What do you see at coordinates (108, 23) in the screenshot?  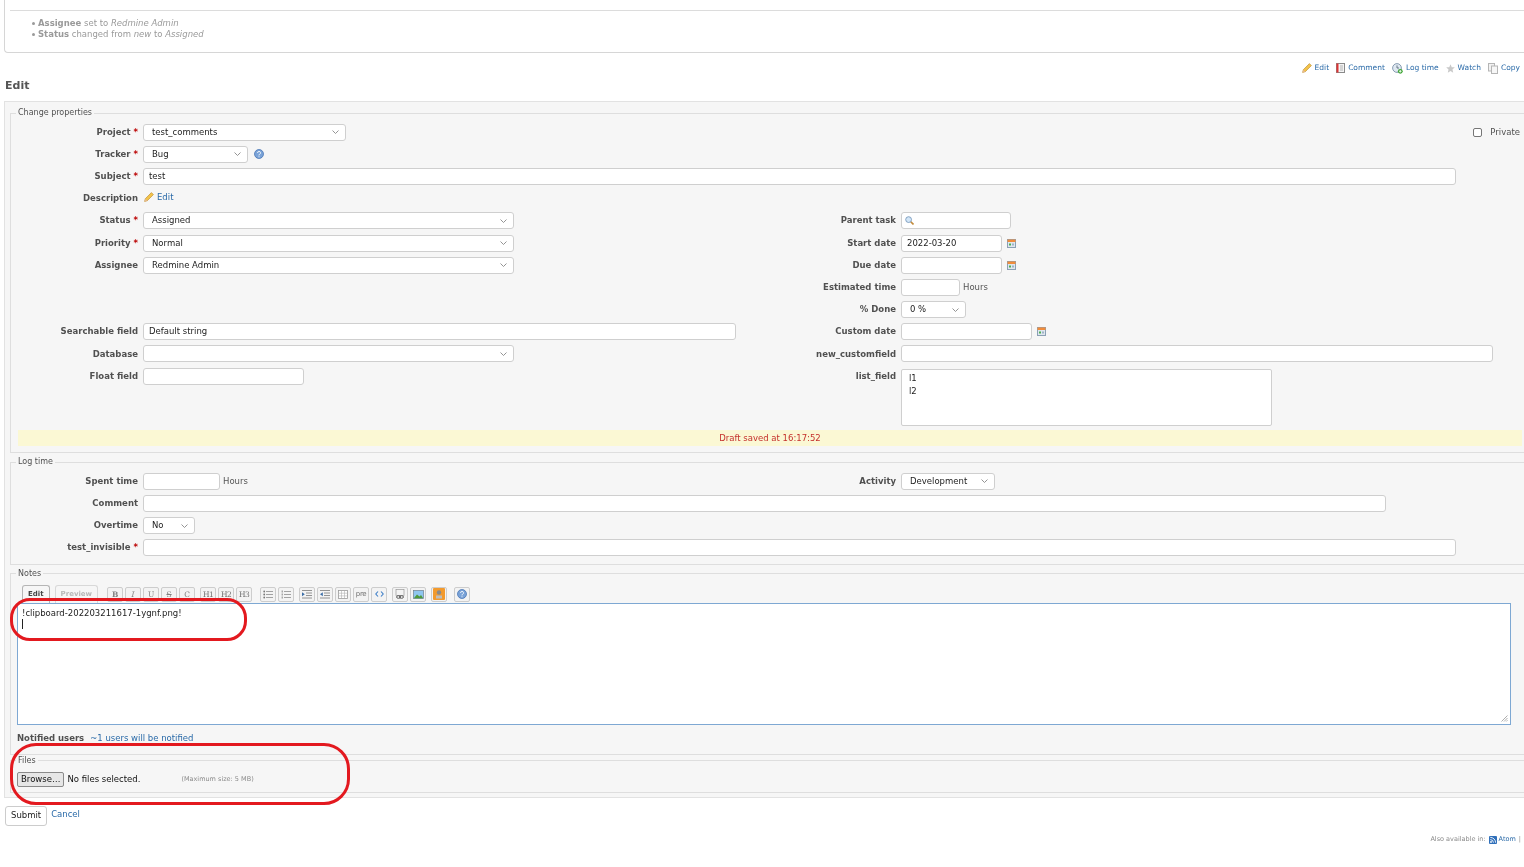 I see `journal-detail: Assignee set to Redmine Admin` at bounding box center [108, 23].